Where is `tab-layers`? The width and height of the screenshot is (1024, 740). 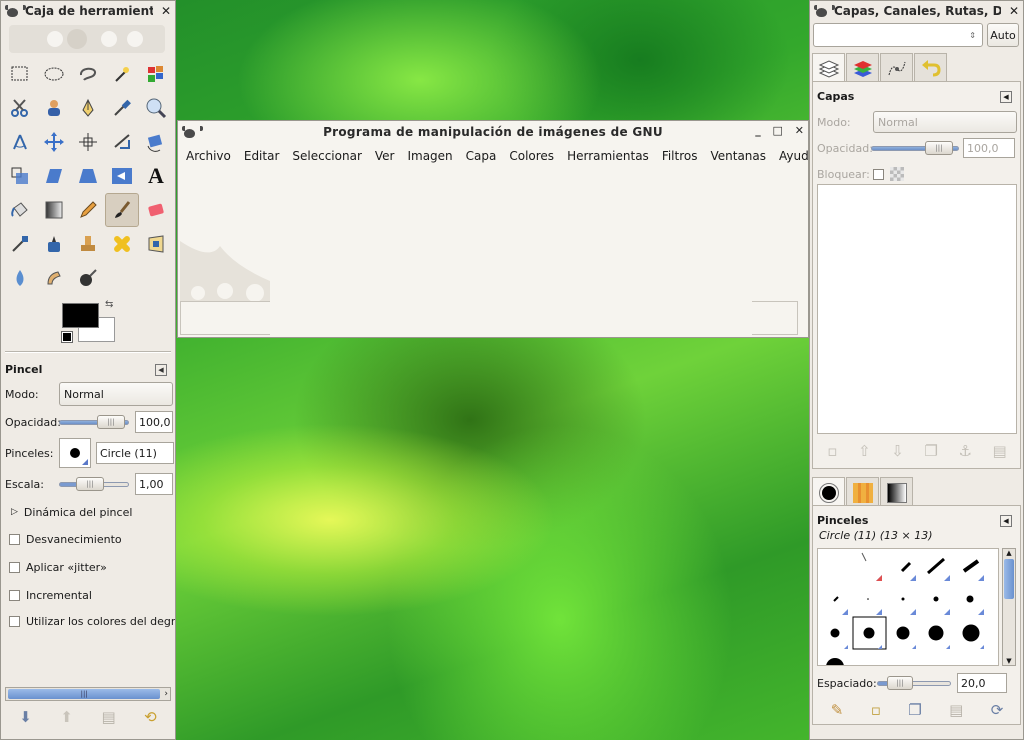
tab-layers is located at coordinates (828, 68).